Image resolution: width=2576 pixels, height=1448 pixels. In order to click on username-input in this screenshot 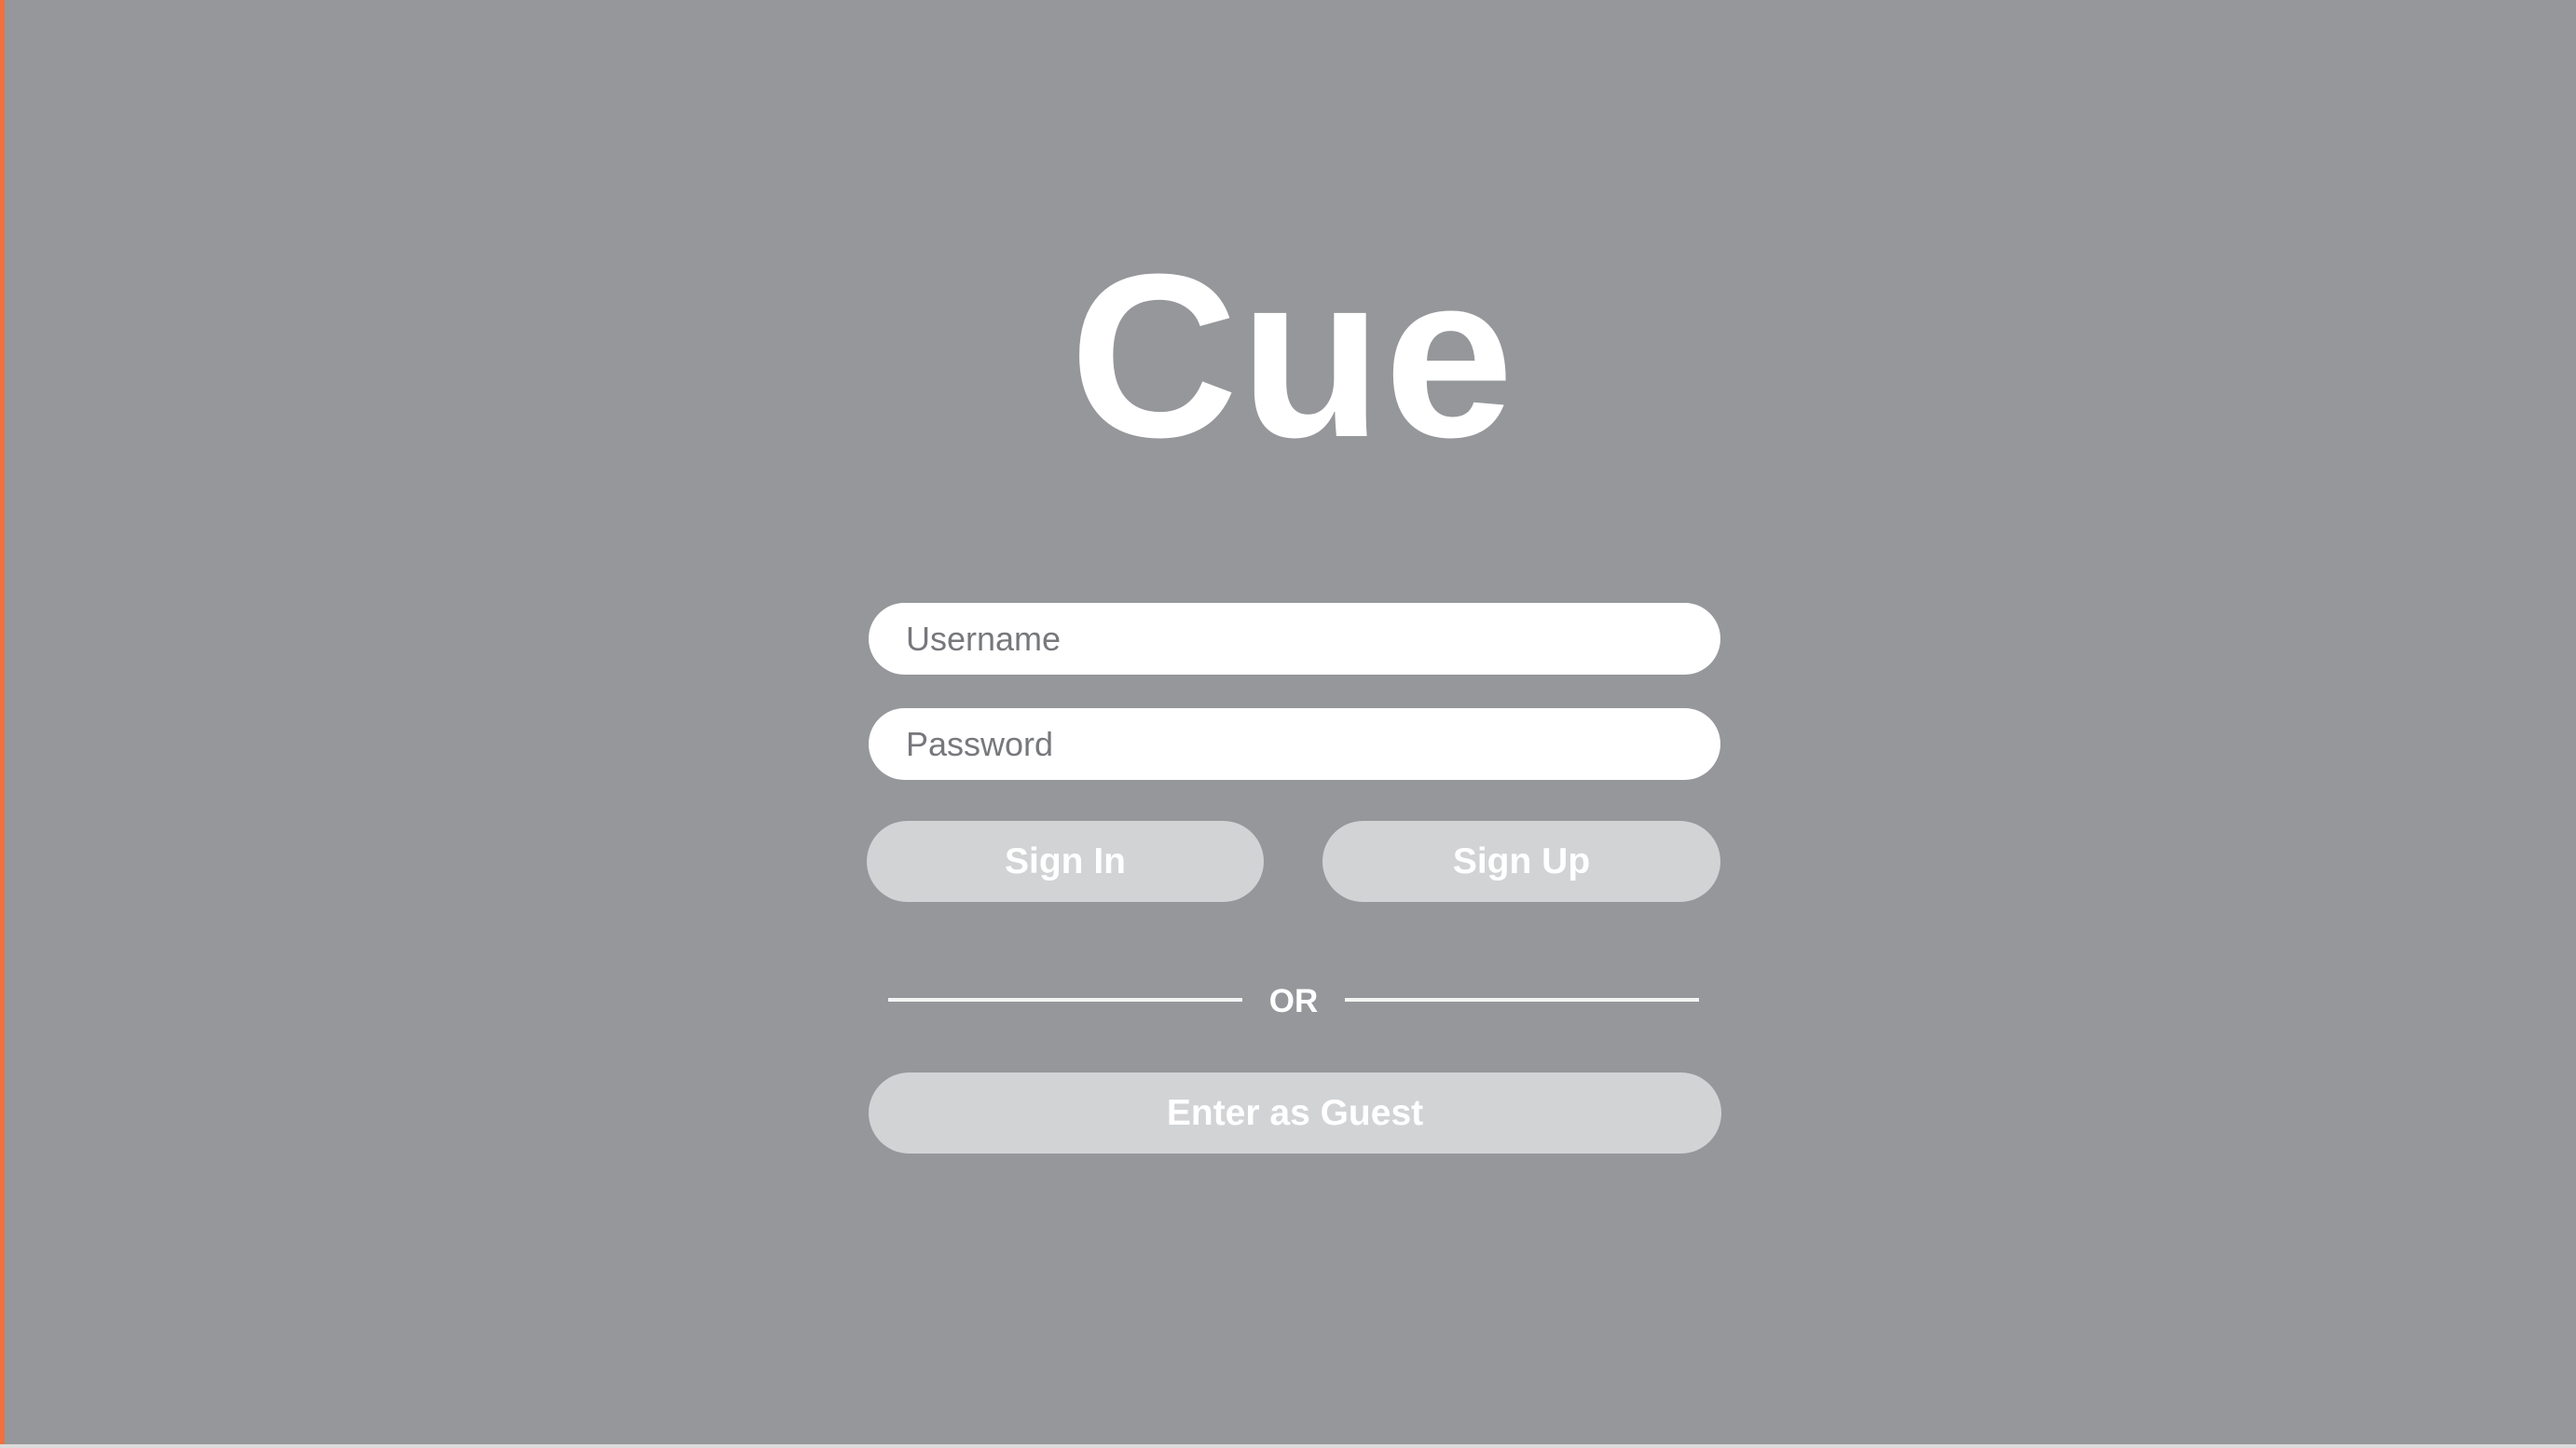, I will do `click(1294, 639)`.